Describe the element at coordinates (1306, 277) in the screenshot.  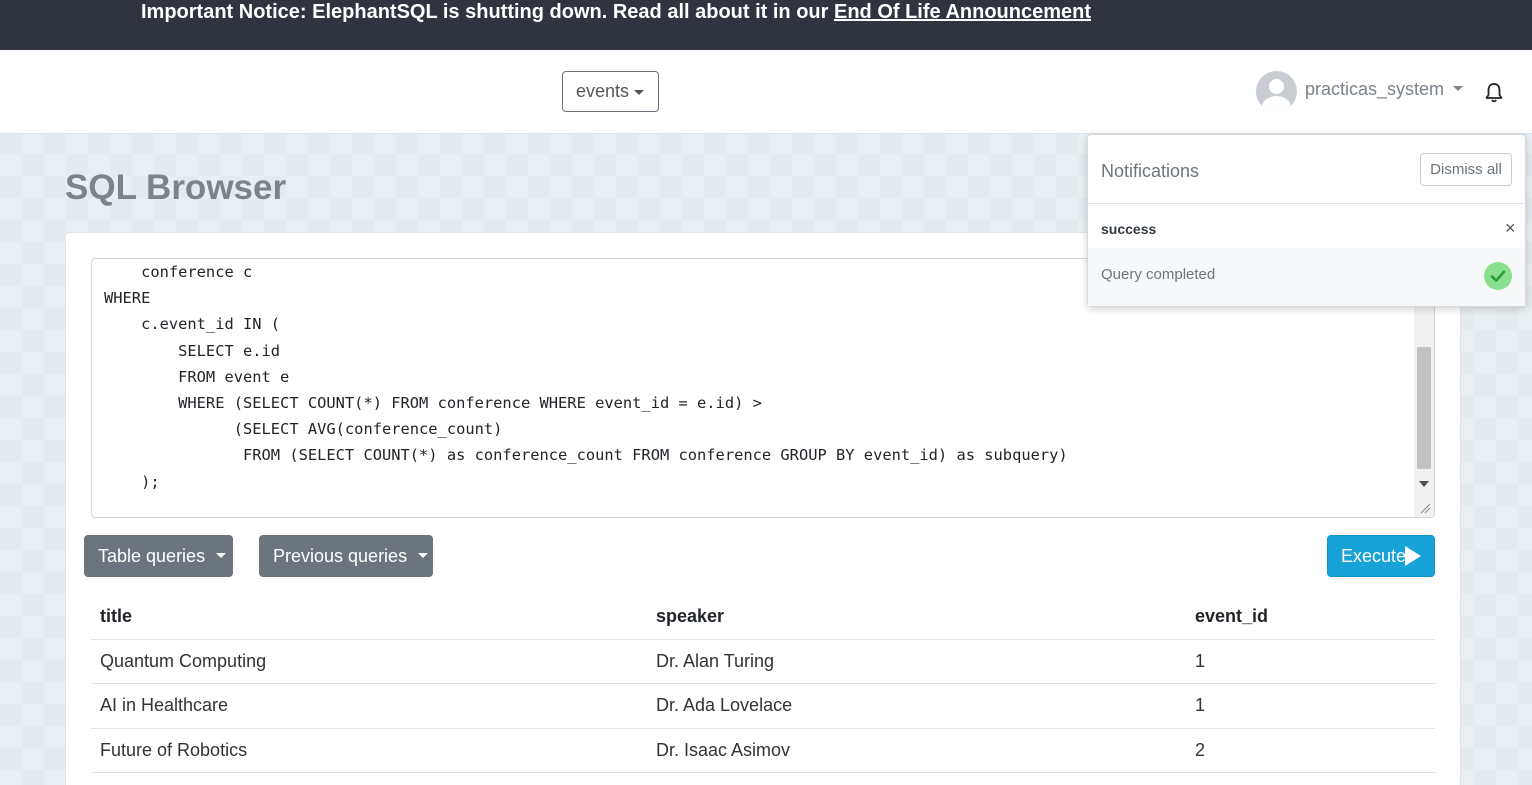
I see `notification-body: Query completed` at that location.